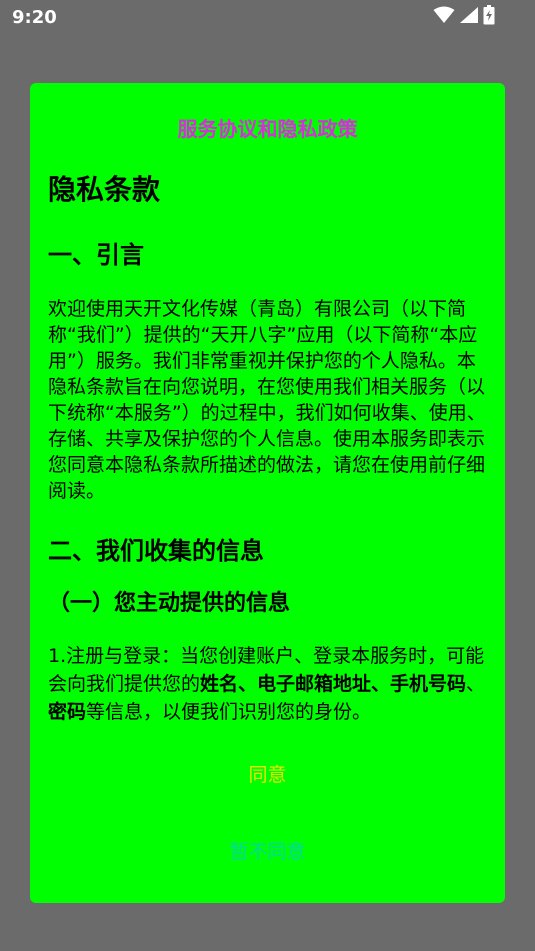  I want to click on signal-icon, so click(469, 17).